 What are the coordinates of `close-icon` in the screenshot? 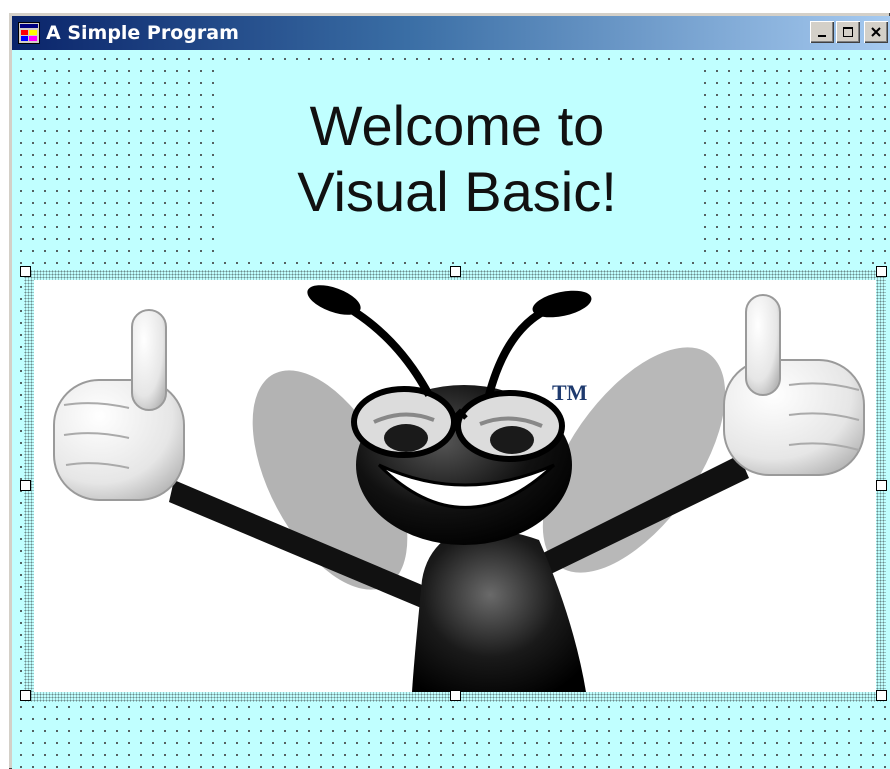 It's located at (876, 32).